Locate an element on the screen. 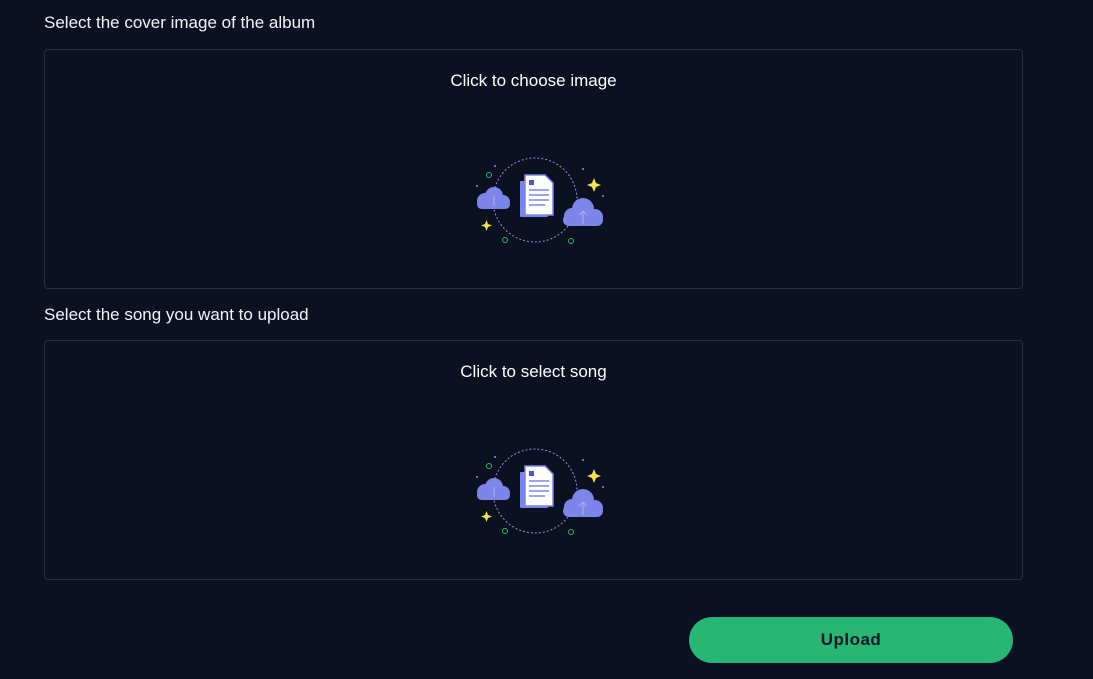 The height and width of the screenshot is (679, 1093). upload-button: Upload is located at coordinates (851, 640).